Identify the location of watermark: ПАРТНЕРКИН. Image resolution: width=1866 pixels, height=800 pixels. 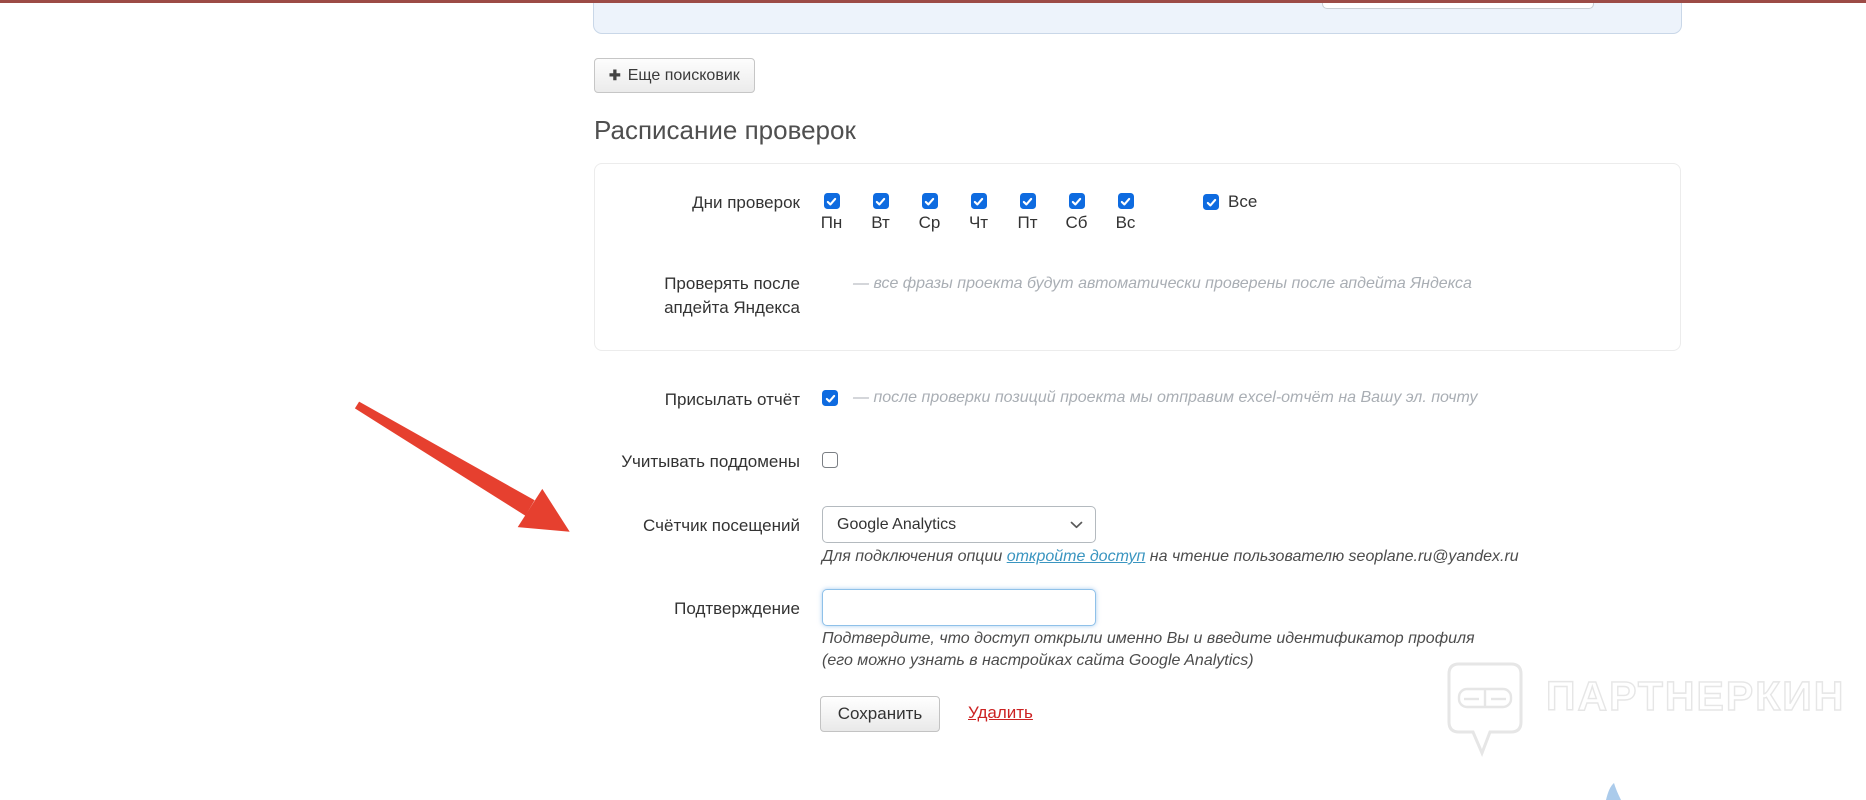
(1642, 707).